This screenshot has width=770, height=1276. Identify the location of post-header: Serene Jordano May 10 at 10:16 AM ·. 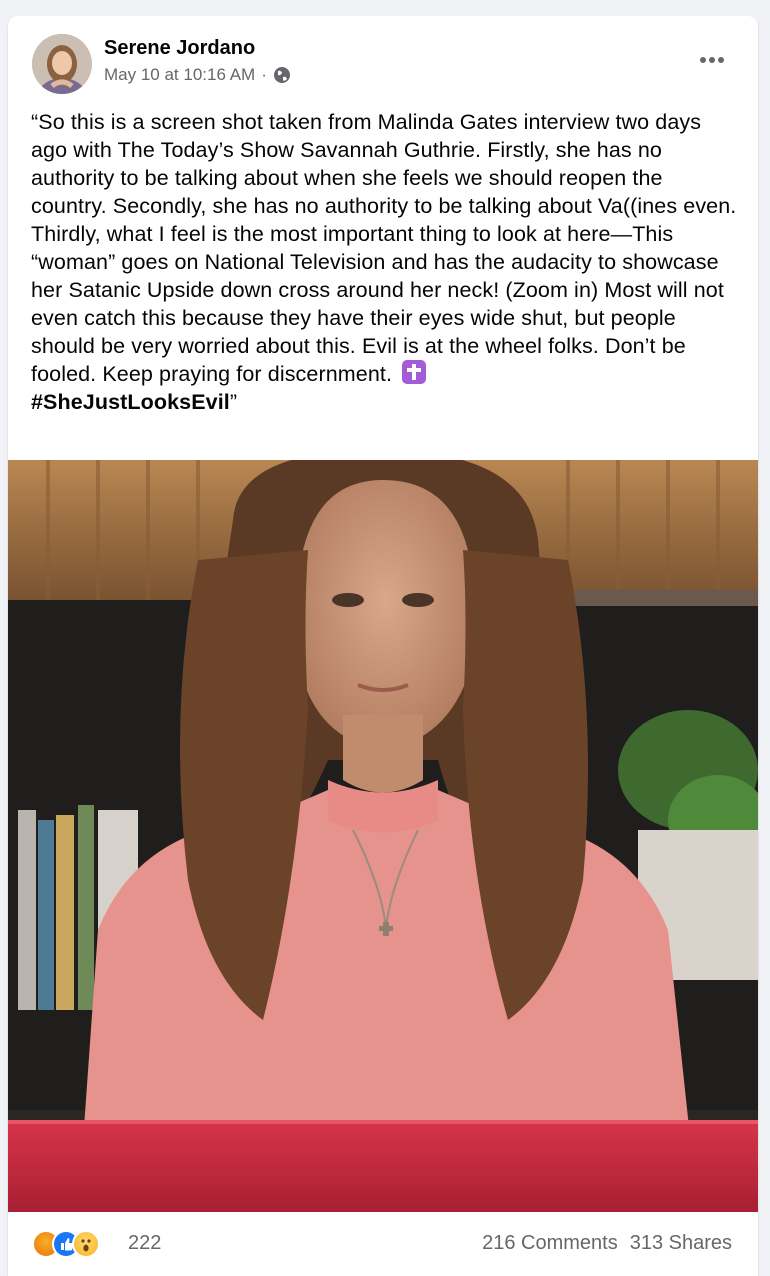
(383, 56).